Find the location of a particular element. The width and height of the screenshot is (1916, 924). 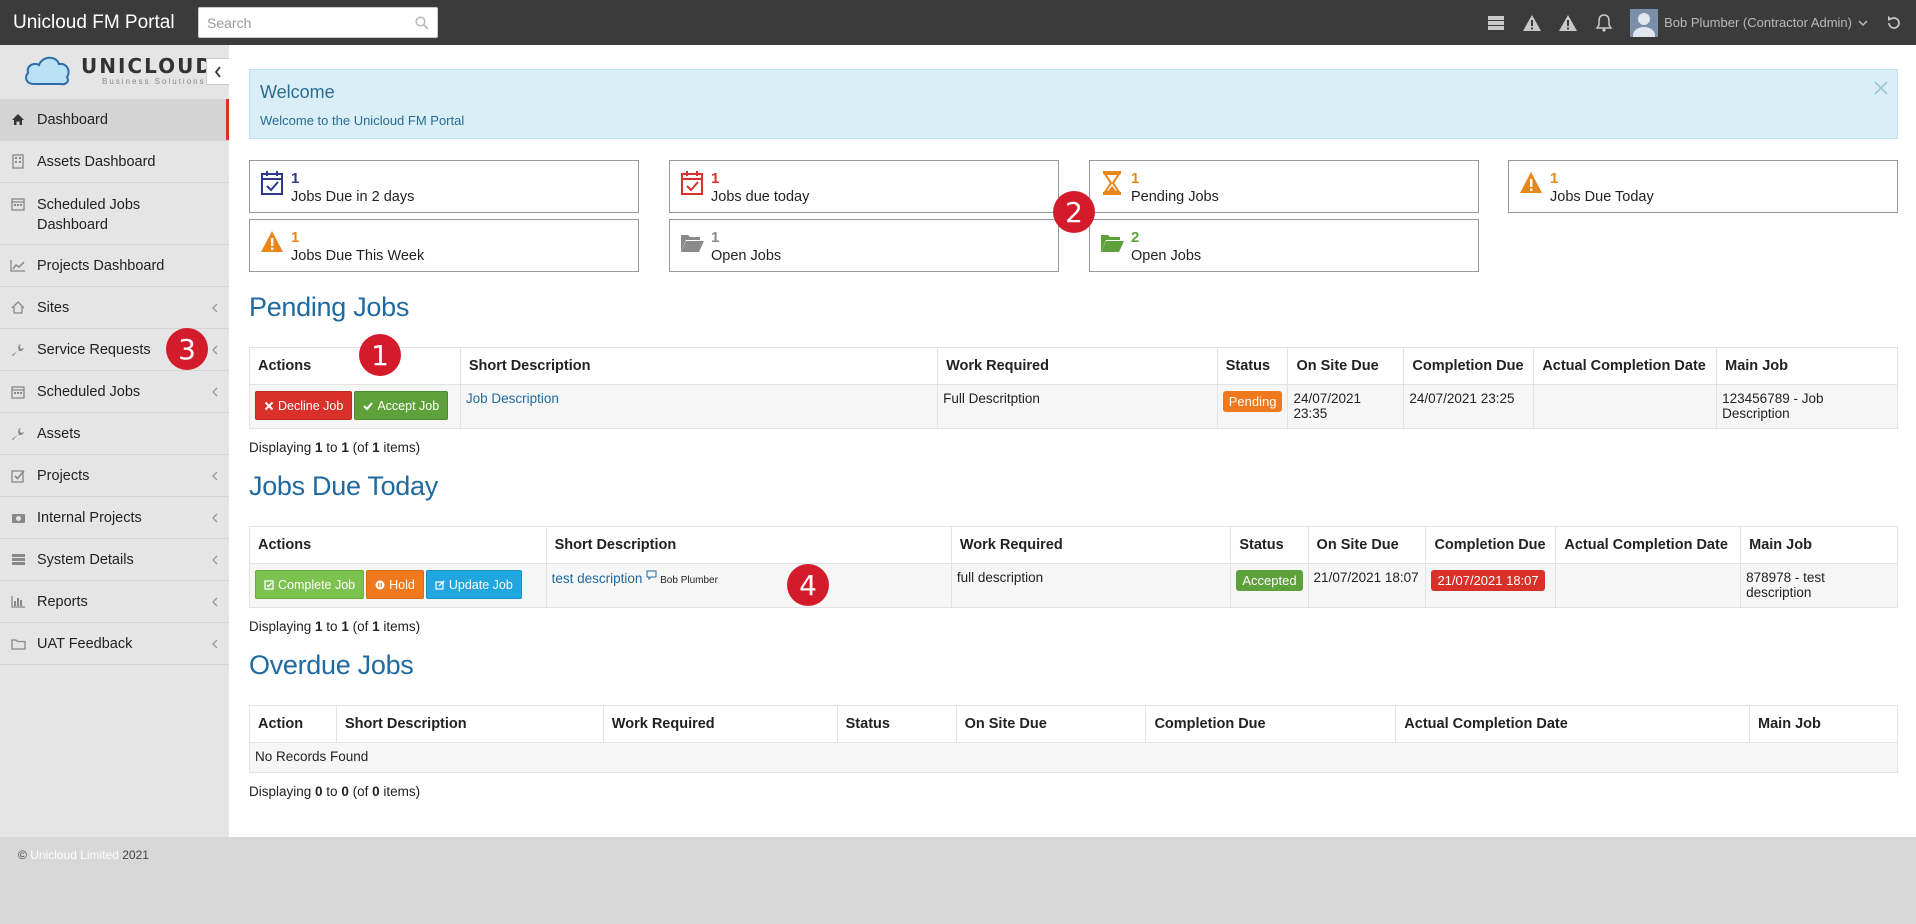

sidebar-item-dashboard: Dashboard is located at coordinates (114, 120).